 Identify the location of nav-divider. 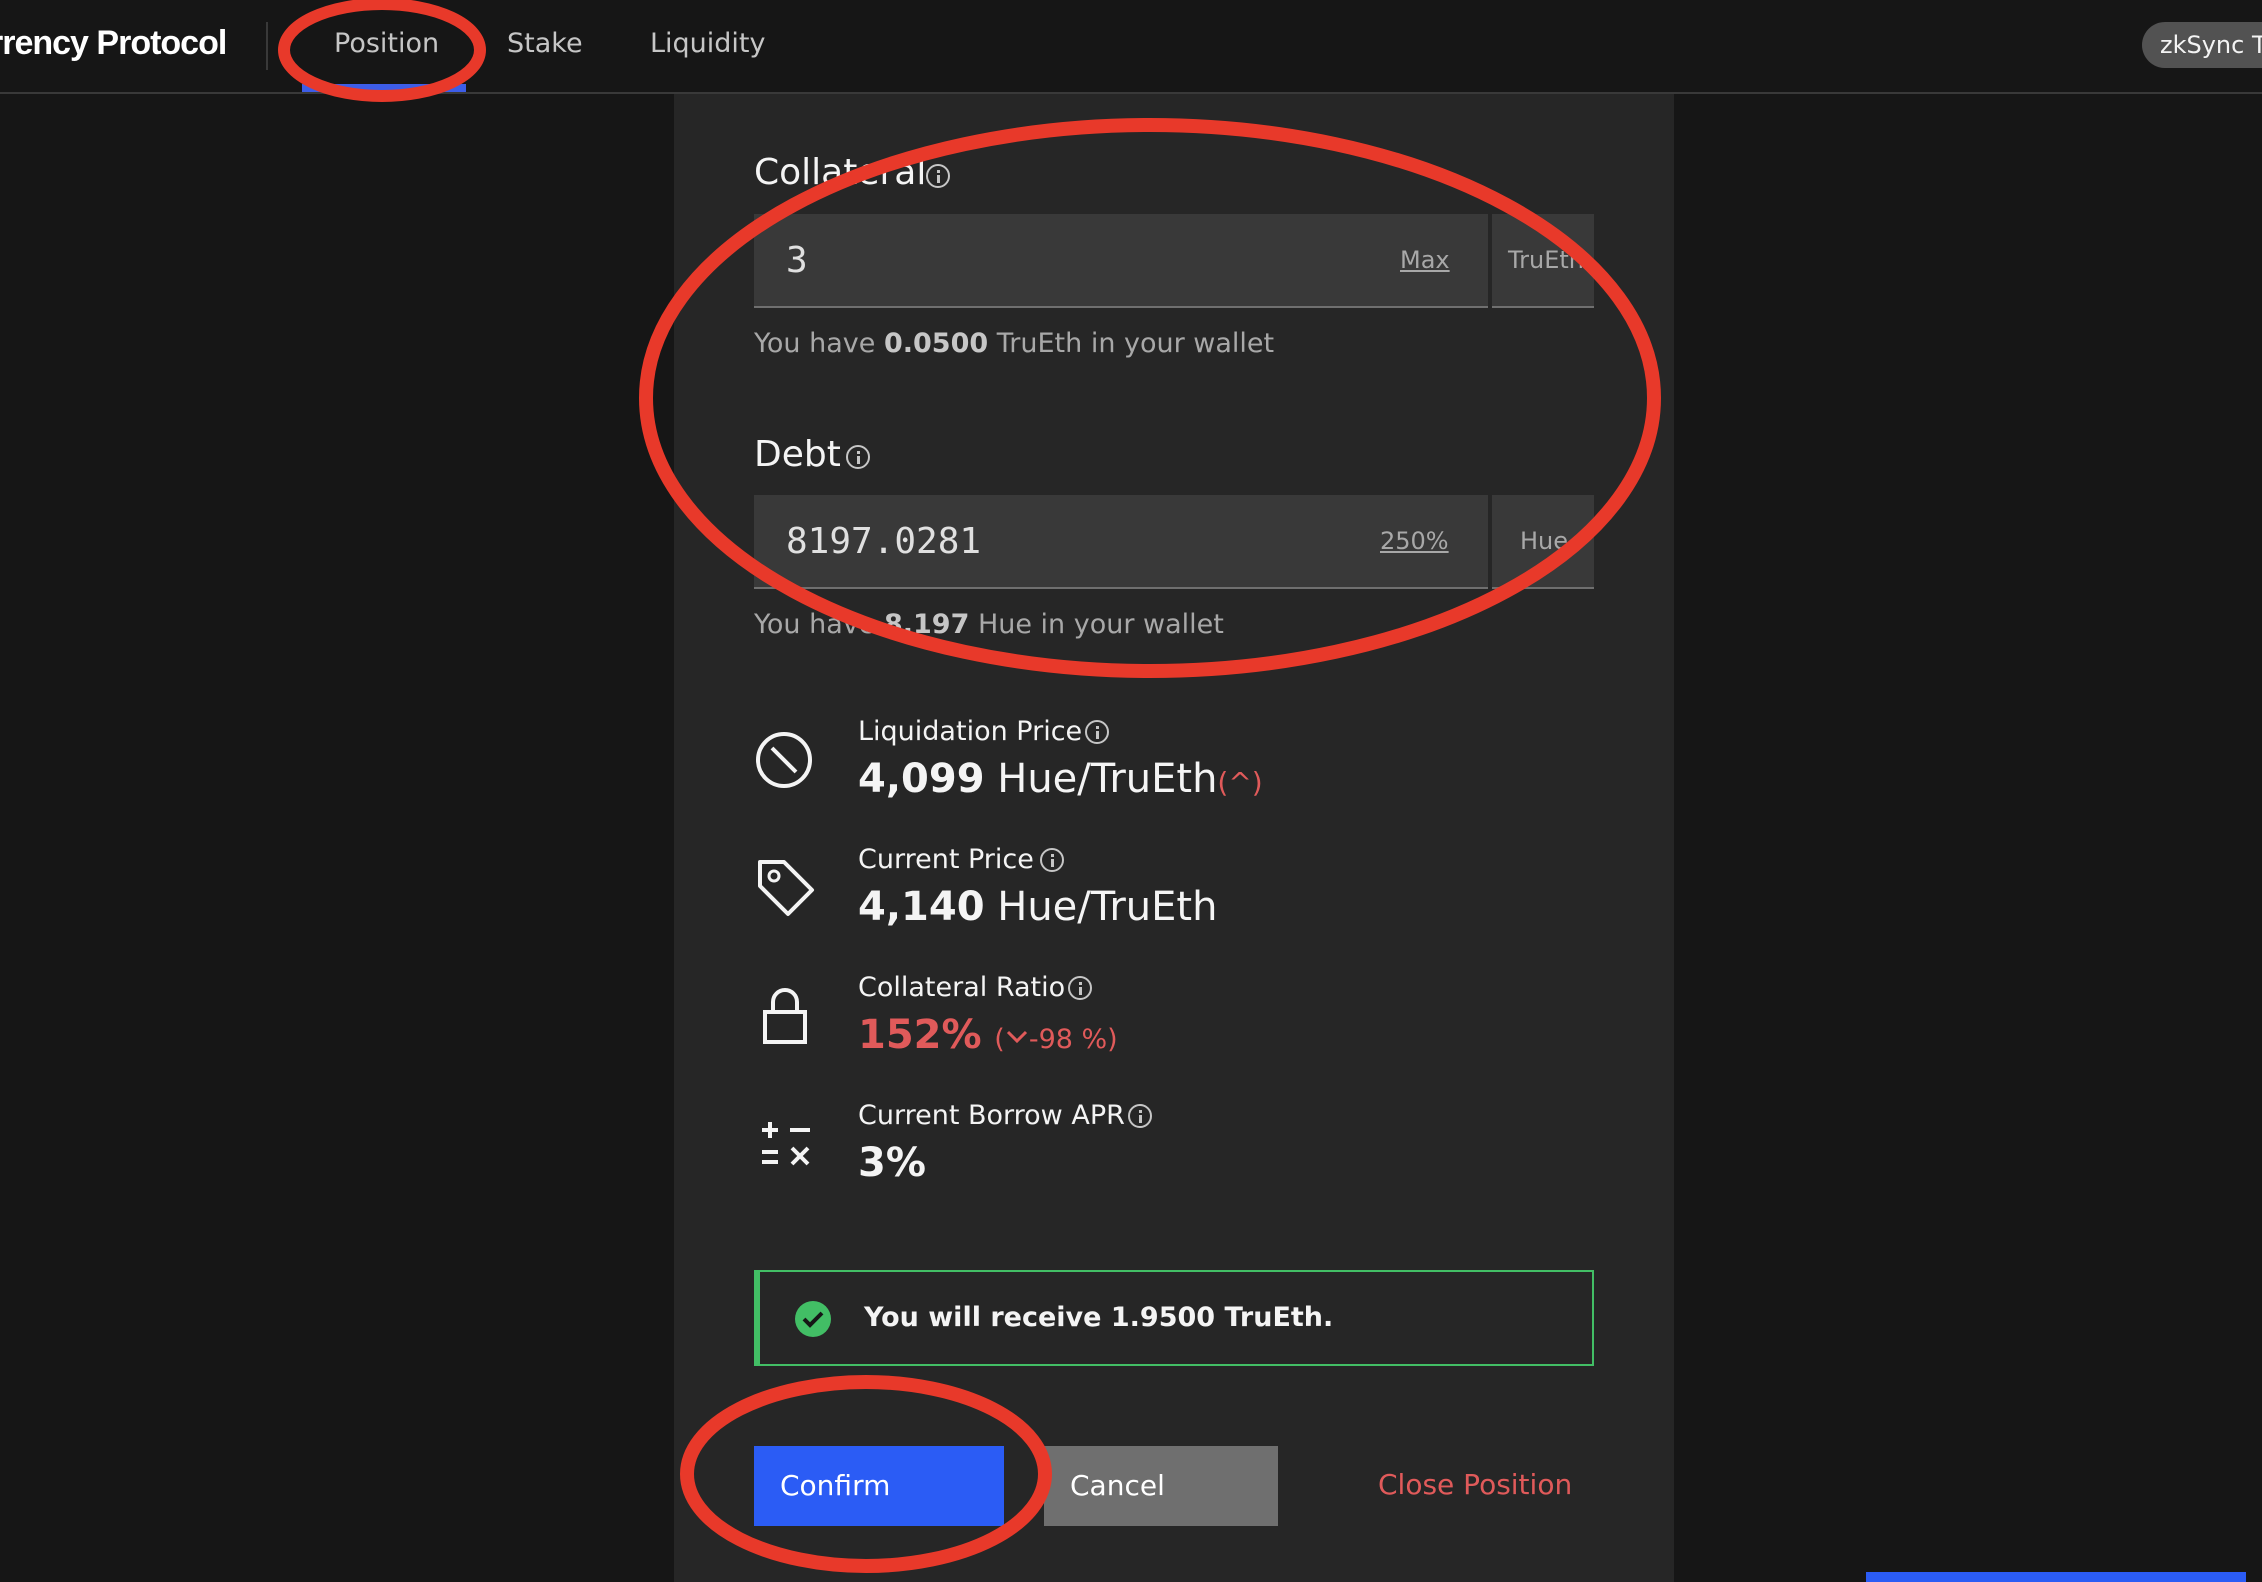
(267, 46).